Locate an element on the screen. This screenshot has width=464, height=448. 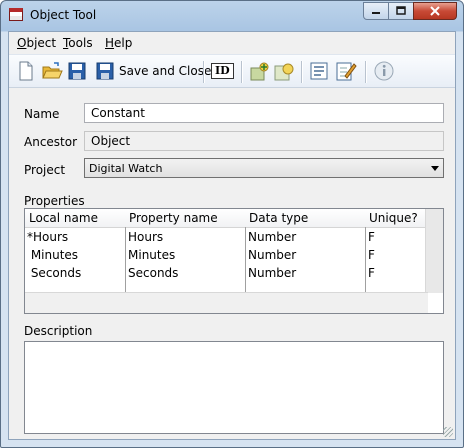
add-object-icon is located at coordinates (259, 71).